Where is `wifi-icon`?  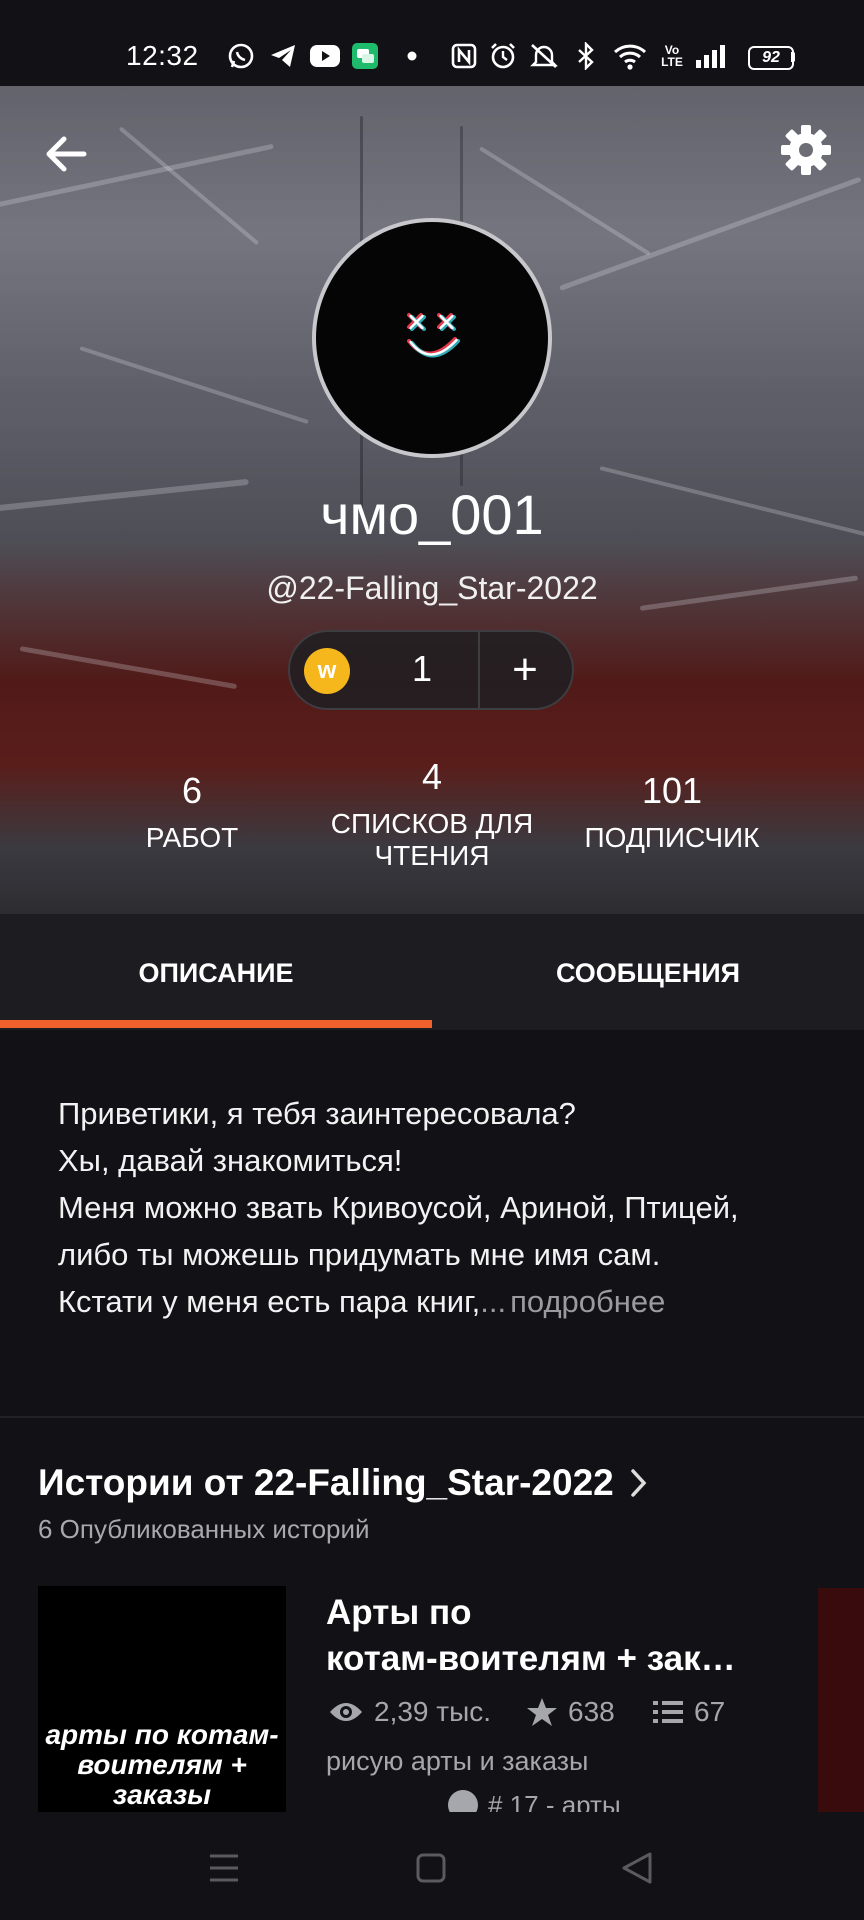
wifi-icon is located at coordinates (630, 56).